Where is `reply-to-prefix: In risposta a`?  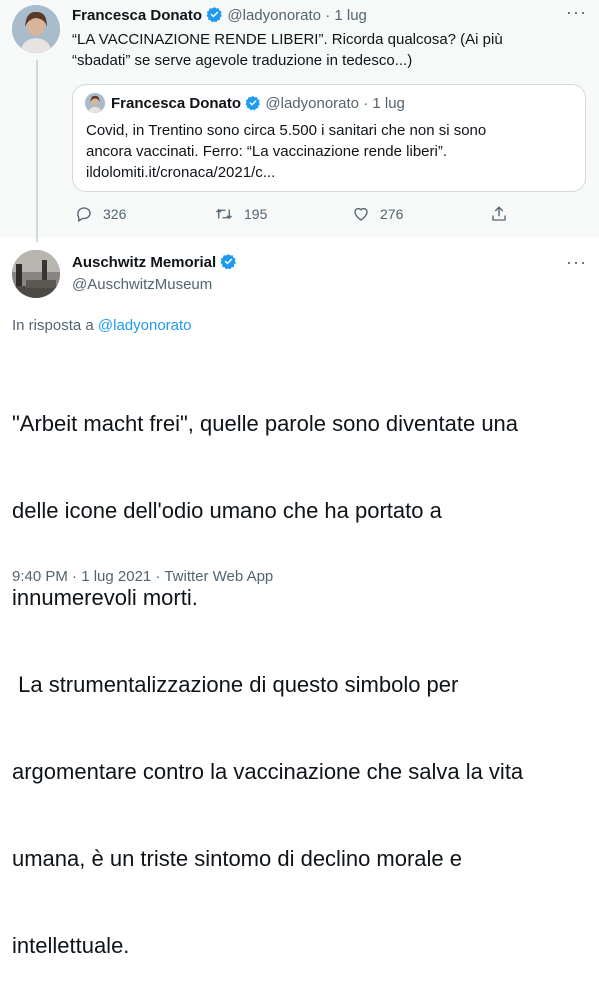
reply-to-prefix: In risposta a is located at coordinates (53, 325).